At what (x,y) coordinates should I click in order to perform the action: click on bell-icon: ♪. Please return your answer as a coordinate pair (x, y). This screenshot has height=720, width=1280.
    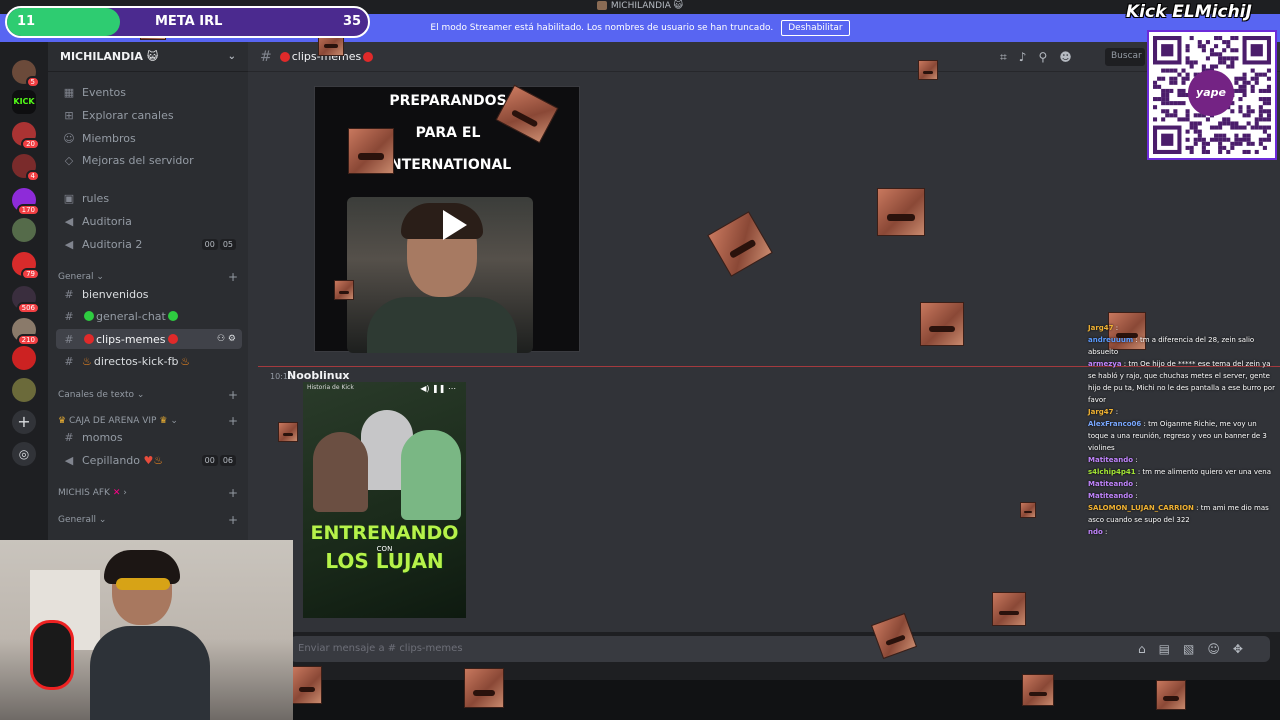
    Looking at the image, I should click on (1023, 57).